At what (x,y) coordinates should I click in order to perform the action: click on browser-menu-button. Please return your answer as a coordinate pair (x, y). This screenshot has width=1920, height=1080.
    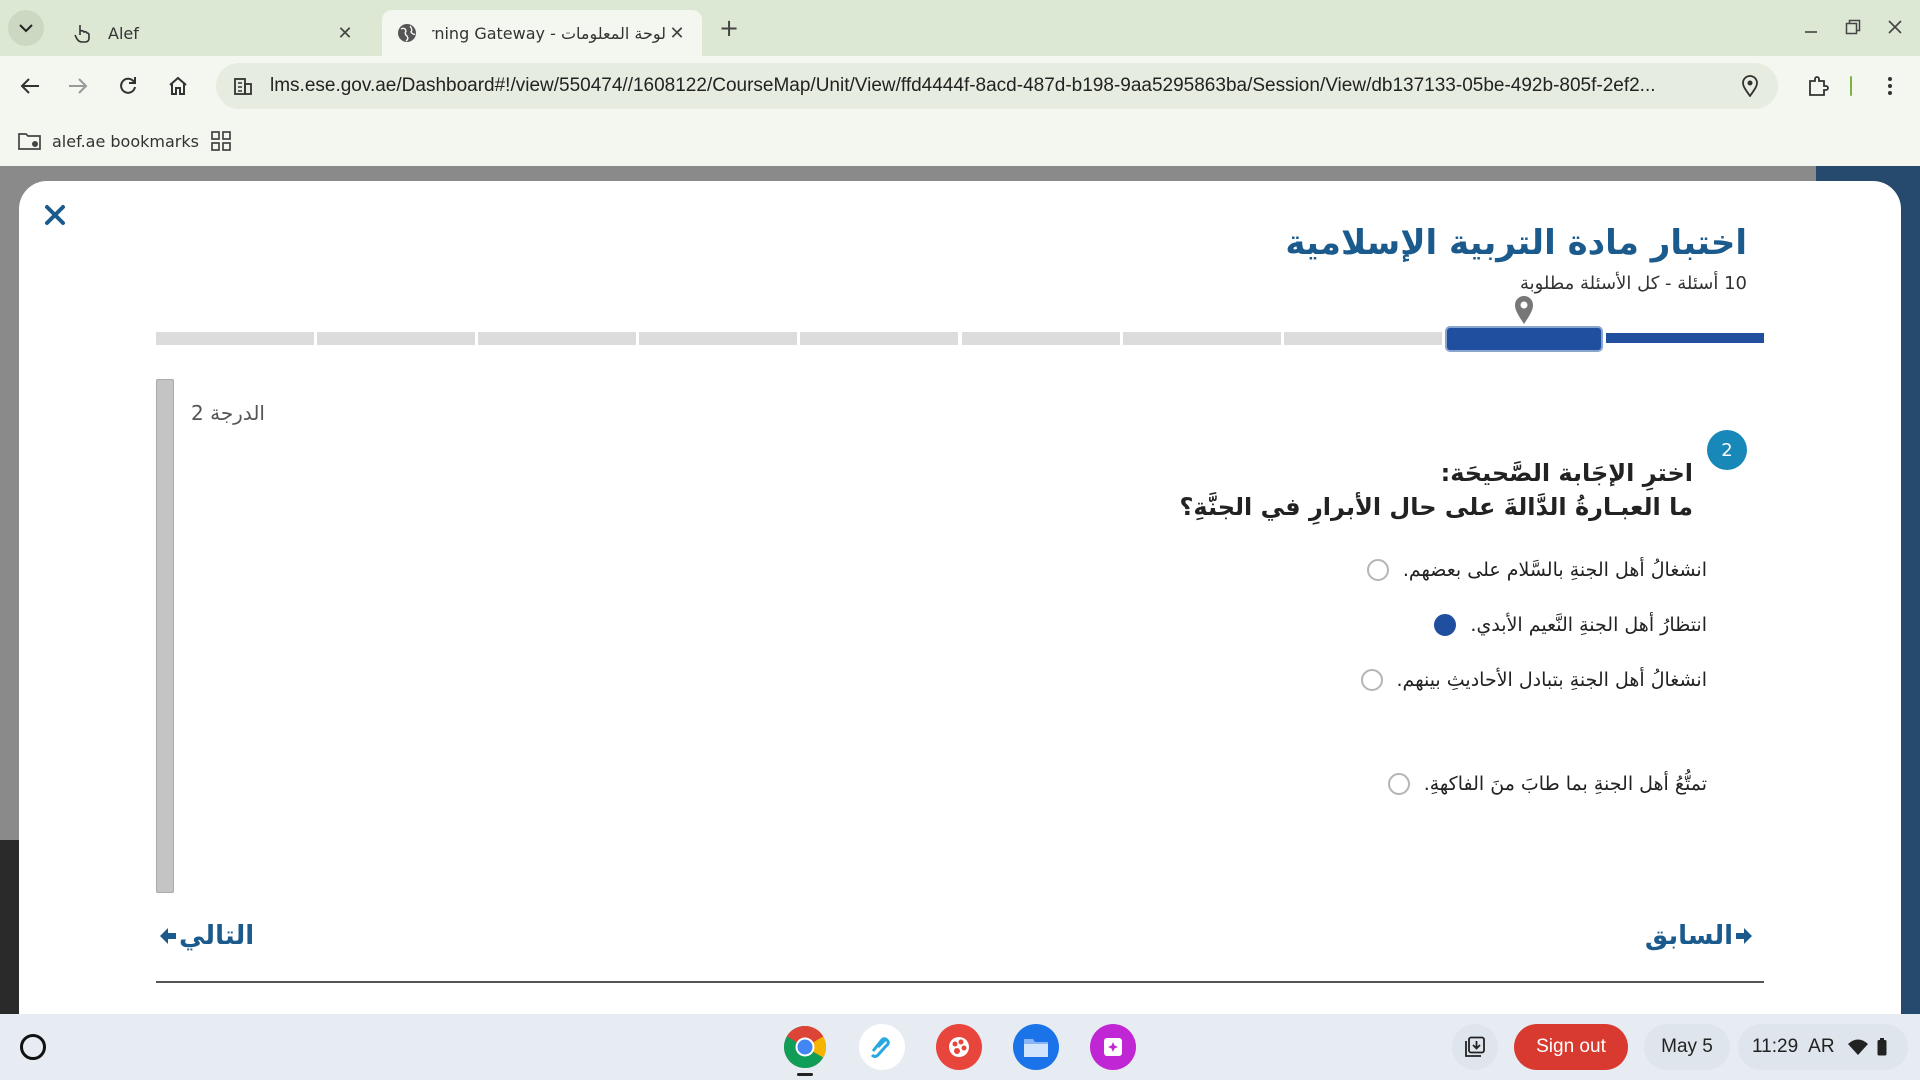
    Looking at the image, I should click on (1890, 86).